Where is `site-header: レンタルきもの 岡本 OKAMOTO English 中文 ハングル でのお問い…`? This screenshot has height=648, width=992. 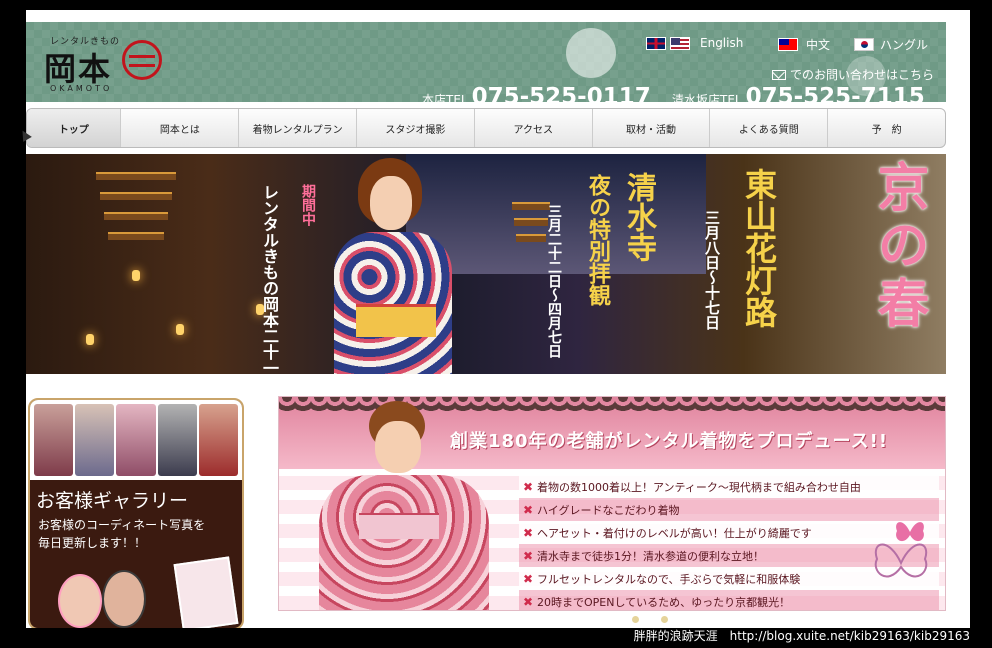
site-header: レンタルきもの 岡本 OKAMOTO English 中文 ハングル でのお問い… is located at coordinates (486, 66).